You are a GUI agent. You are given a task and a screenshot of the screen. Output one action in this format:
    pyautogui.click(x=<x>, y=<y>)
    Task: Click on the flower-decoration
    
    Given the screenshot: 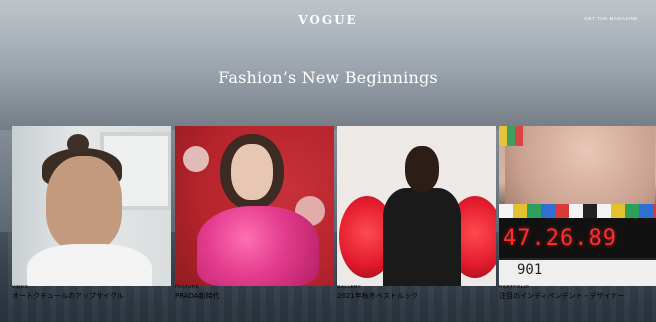 What is the action you would take?
    pyautogui.click(x=196, y=159)
    